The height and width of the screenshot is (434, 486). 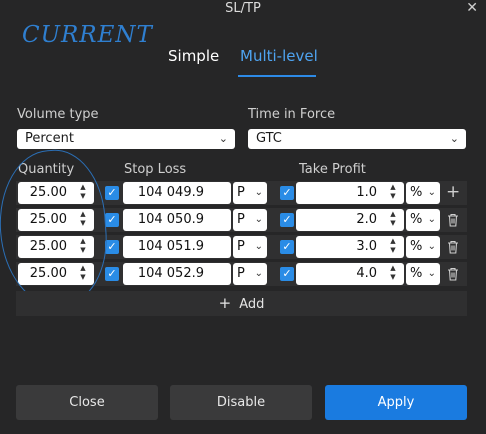 I want to click on tab-simple: Simple, so click(x=193, y=56).